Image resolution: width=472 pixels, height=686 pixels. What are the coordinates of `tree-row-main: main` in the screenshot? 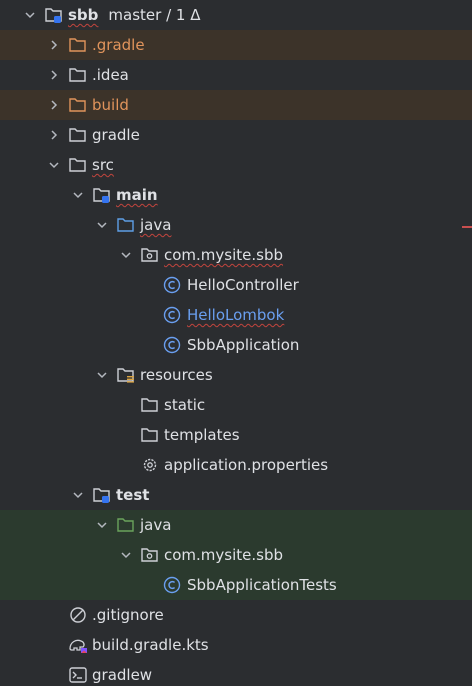 It's located at (236, 195).